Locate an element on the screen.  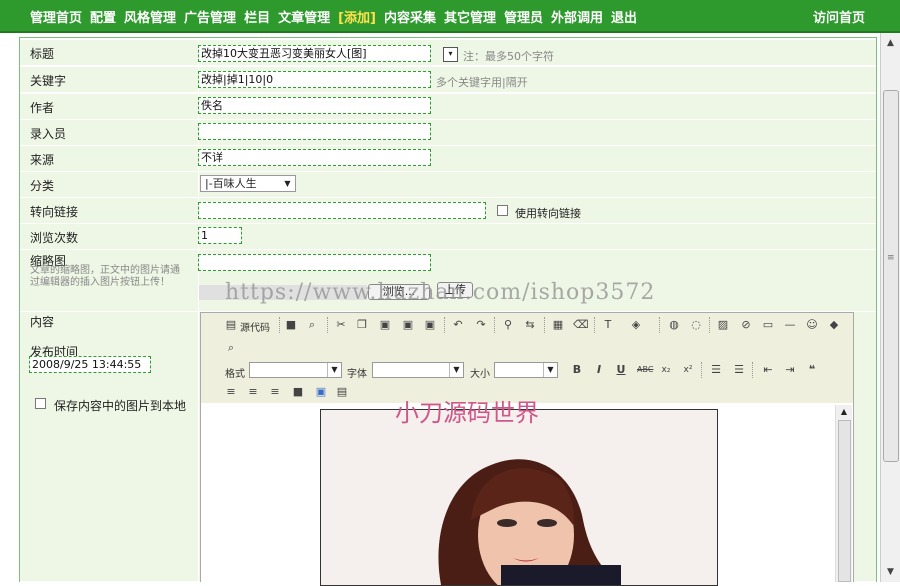
scroll-down-icon: ▼ is located at coordinates (890, 572).